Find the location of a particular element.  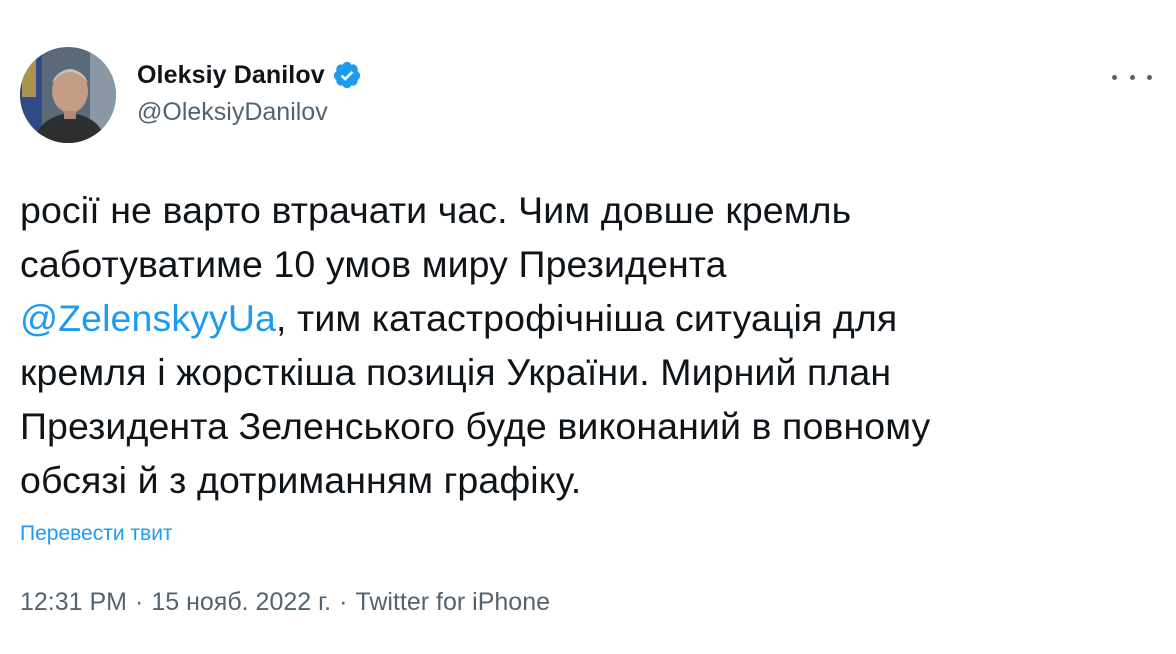

tweet-source: Twitter for iPhone is located at coordinates (452, 602).